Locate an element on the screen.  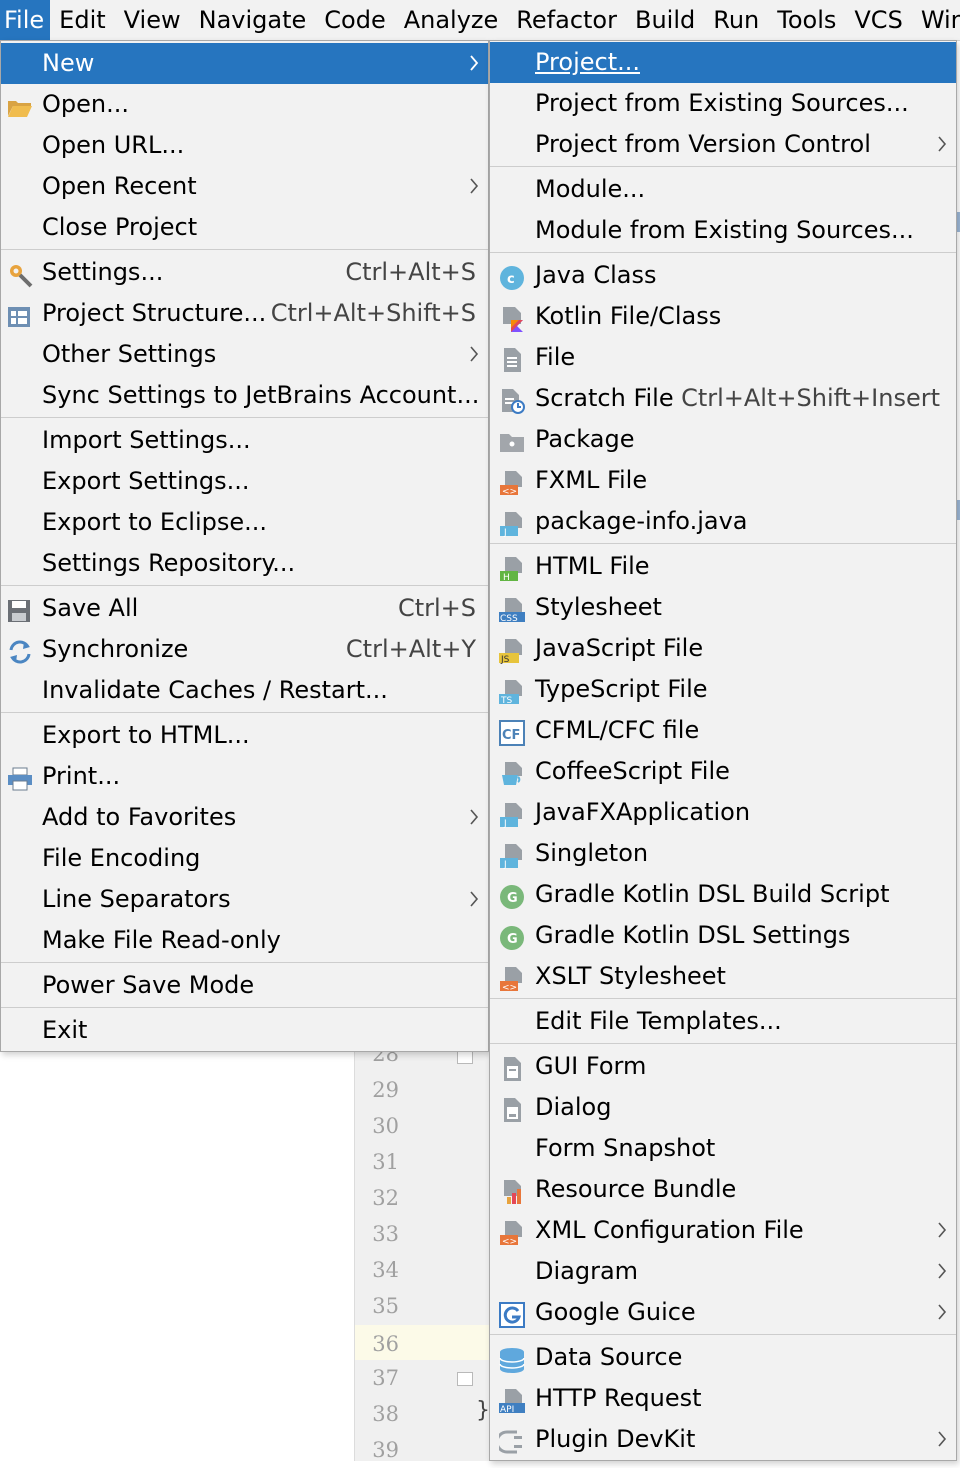
menu-item-stylesheet: CSS Stylesheet is located at coordinates (723, 607).